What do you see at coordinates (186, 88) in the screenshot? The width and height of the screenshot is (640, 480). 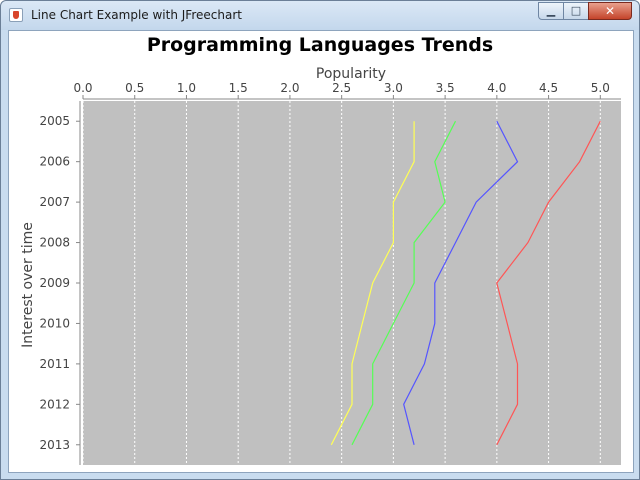 I see `x-tick-label: 1.0` at bounding box center [186, 88].